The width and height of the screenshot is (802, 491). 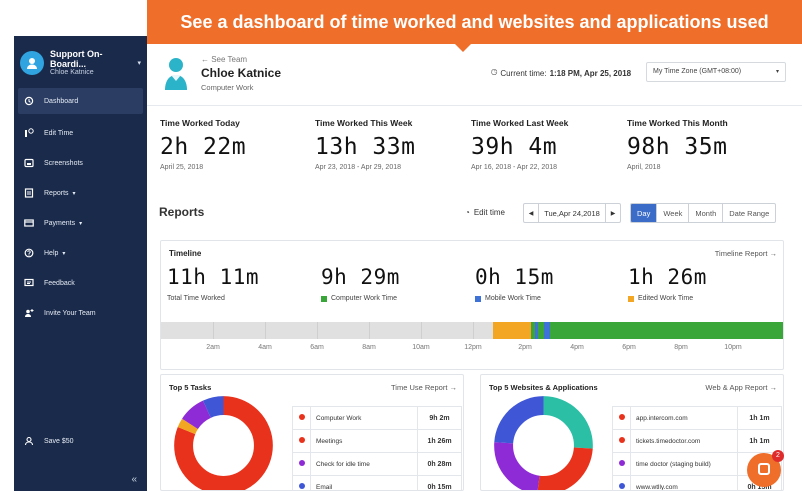 What do you see at coordinates (697, 441) in the screenshot?
I see `table-row: tickets.timedoctor.com 1h 1m` at bounding box center [697, 441].